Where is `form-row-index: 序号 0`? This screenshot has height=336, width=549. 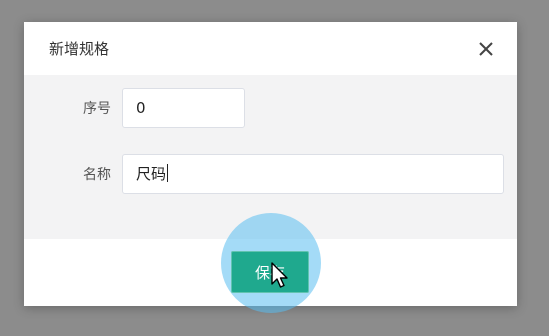 form-row-index: 序号 0 is located at coordinates (270, 109).